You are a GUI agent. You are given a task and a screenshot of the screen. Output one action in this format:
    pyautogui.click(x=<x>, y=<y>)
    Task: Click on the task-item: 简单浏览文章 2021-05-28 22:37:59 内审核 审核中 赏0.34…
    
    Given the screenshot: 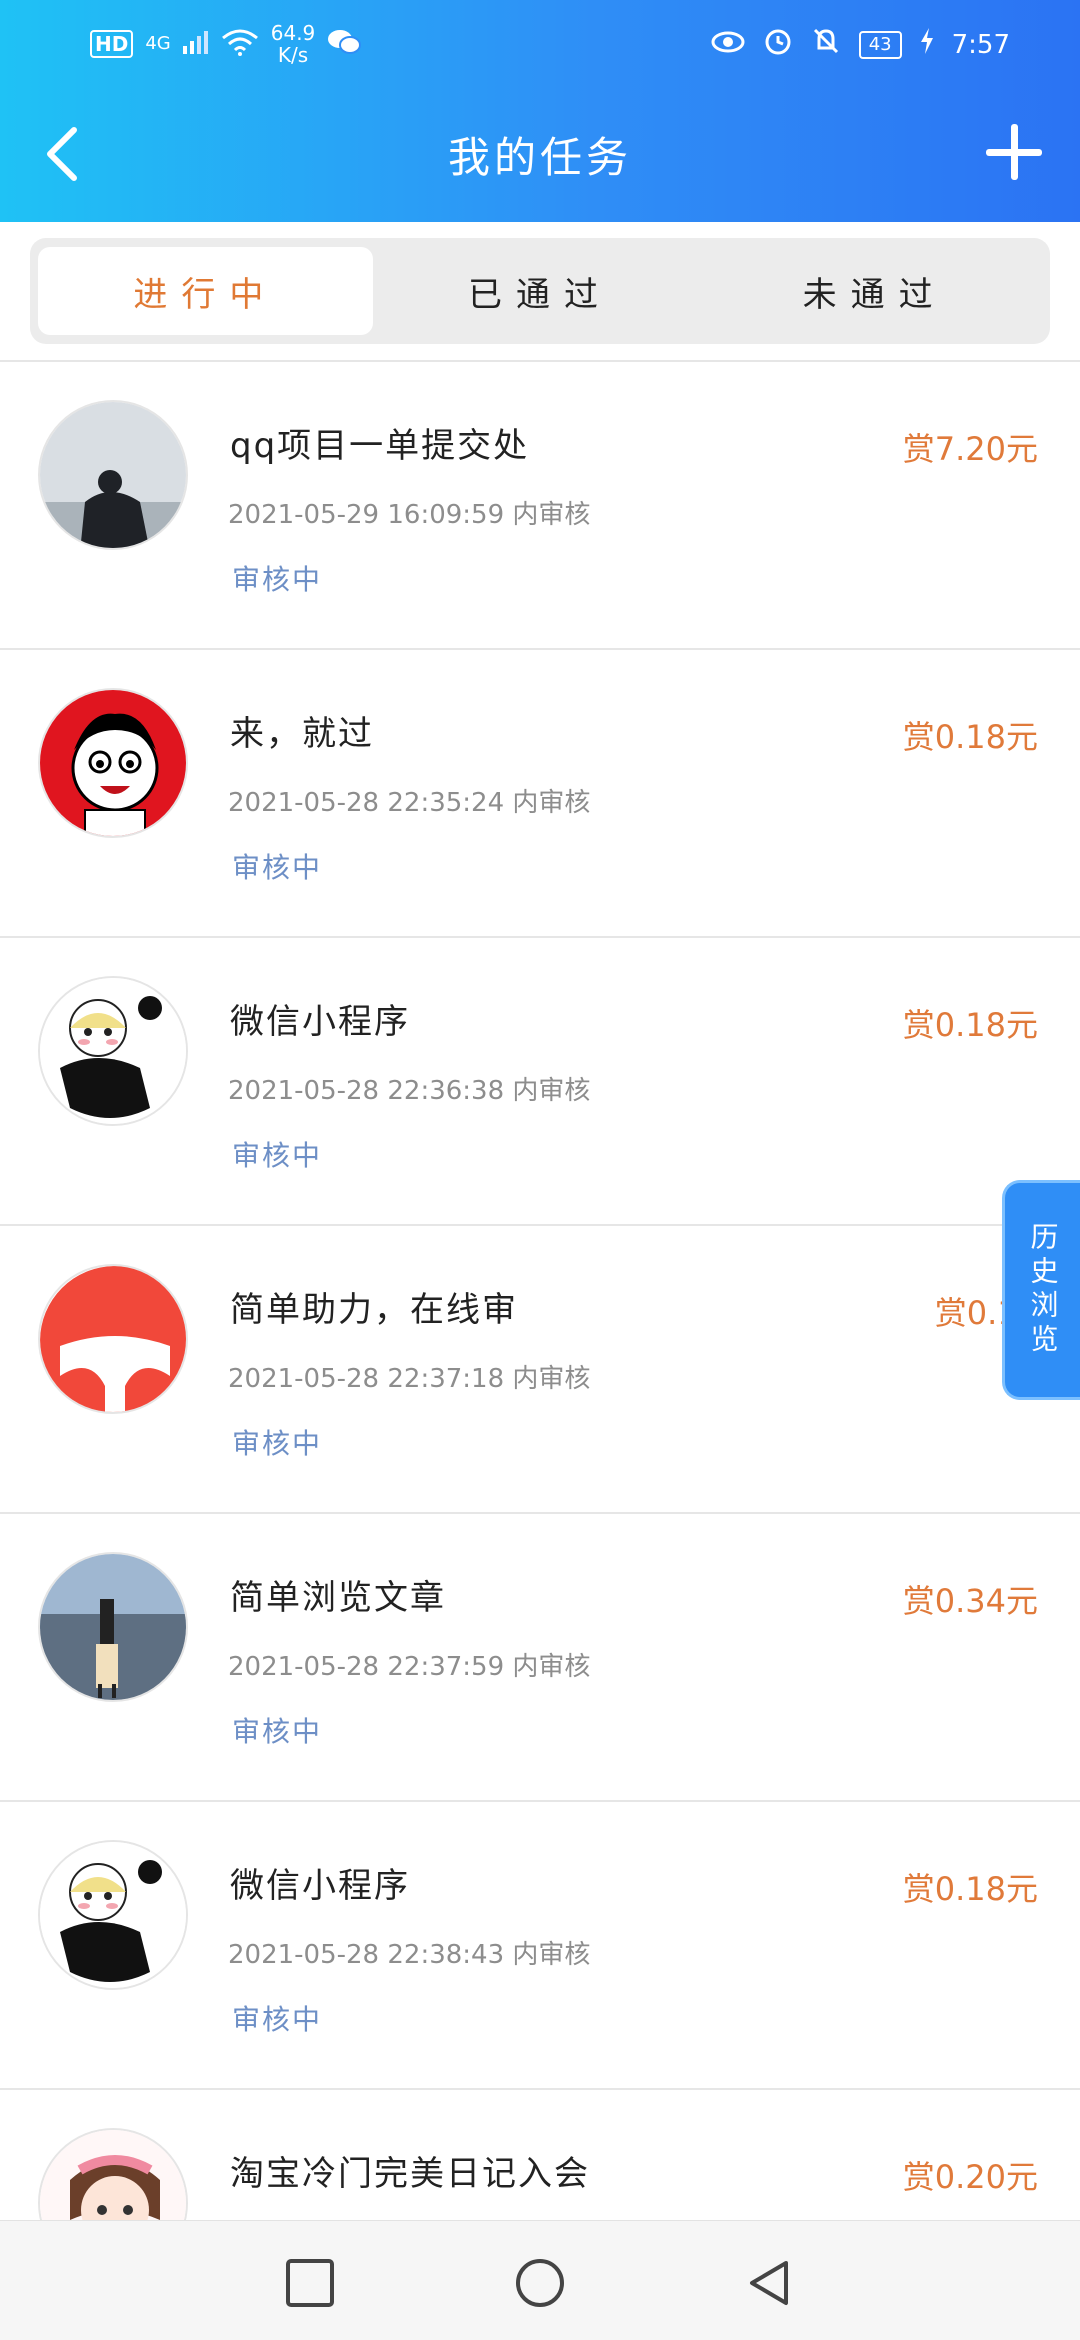 What is the action you would take?
    pyautogui.click(x=540, y=1656)
    